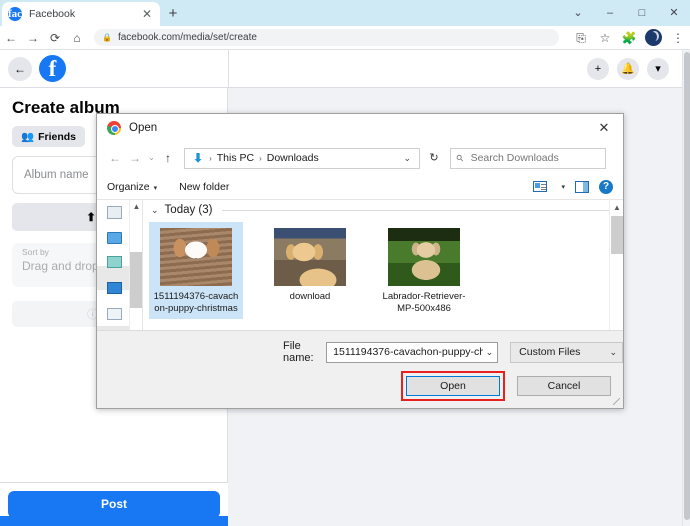  What do you see at coordinates (136, 207) in the screenshot?
I see `nav-scroll-up-icon: ▲` at bounding box center [136, 207].